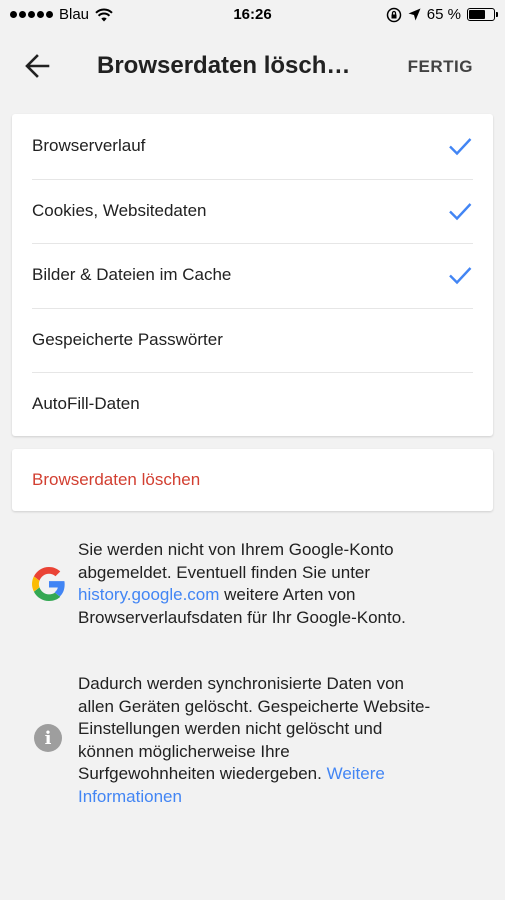  I want to click on info-icon: i, so click(48, 738).